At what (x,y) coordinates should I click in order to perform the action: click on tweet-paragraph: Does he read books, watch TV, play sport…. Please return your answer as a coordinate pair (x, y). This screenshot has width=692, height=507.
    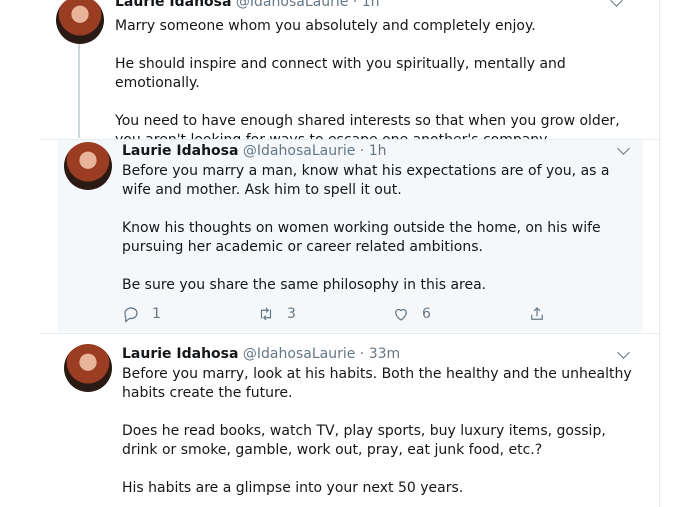
    Looking at the image, I should click on (364, 440).